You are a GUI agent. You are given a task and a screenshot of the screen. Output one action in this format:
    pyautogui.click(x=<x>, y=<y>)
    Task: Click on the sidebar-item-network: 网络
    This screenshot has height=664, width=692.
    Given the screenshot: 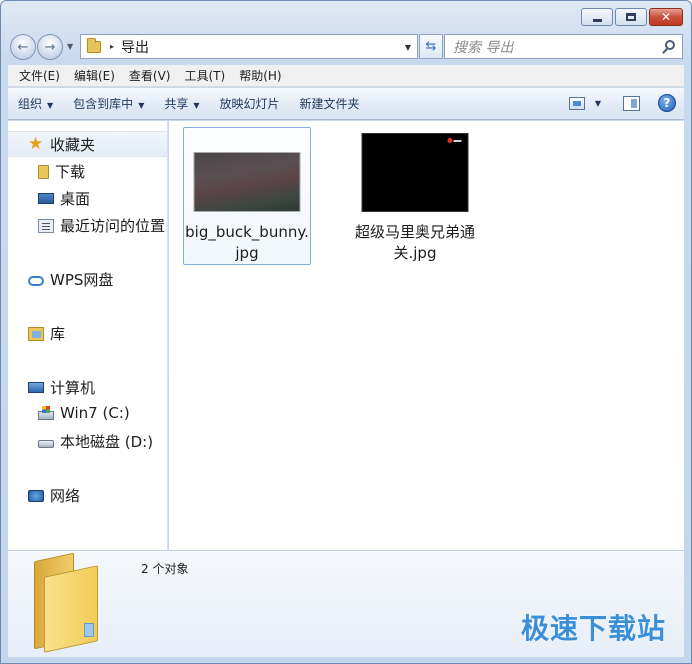 What is the action you would take?
    pyautogui.click(x=54, y=495)
    